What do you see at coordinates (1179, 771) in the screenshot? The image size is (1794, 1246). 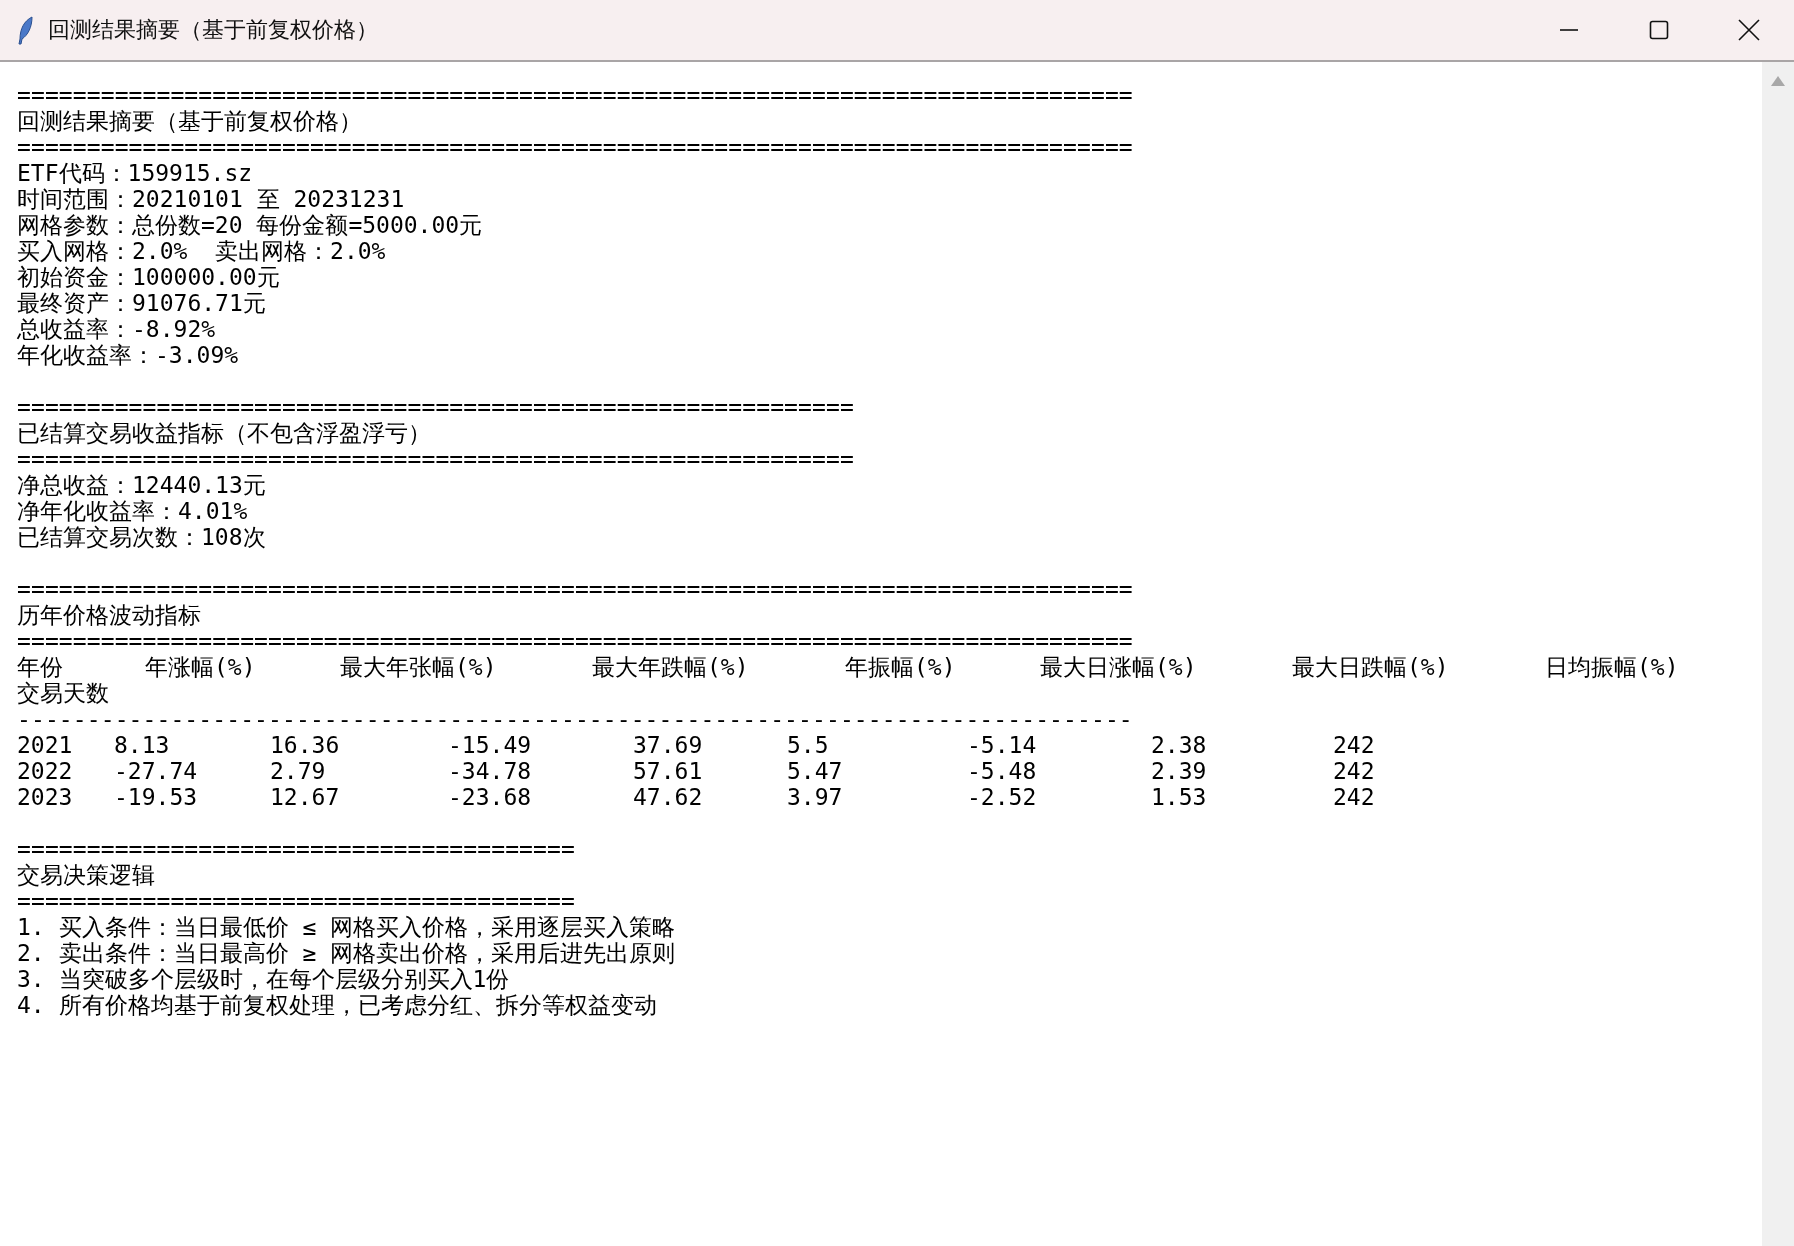 I see `value-text: 2.39` at bounding box center [1179, 771].